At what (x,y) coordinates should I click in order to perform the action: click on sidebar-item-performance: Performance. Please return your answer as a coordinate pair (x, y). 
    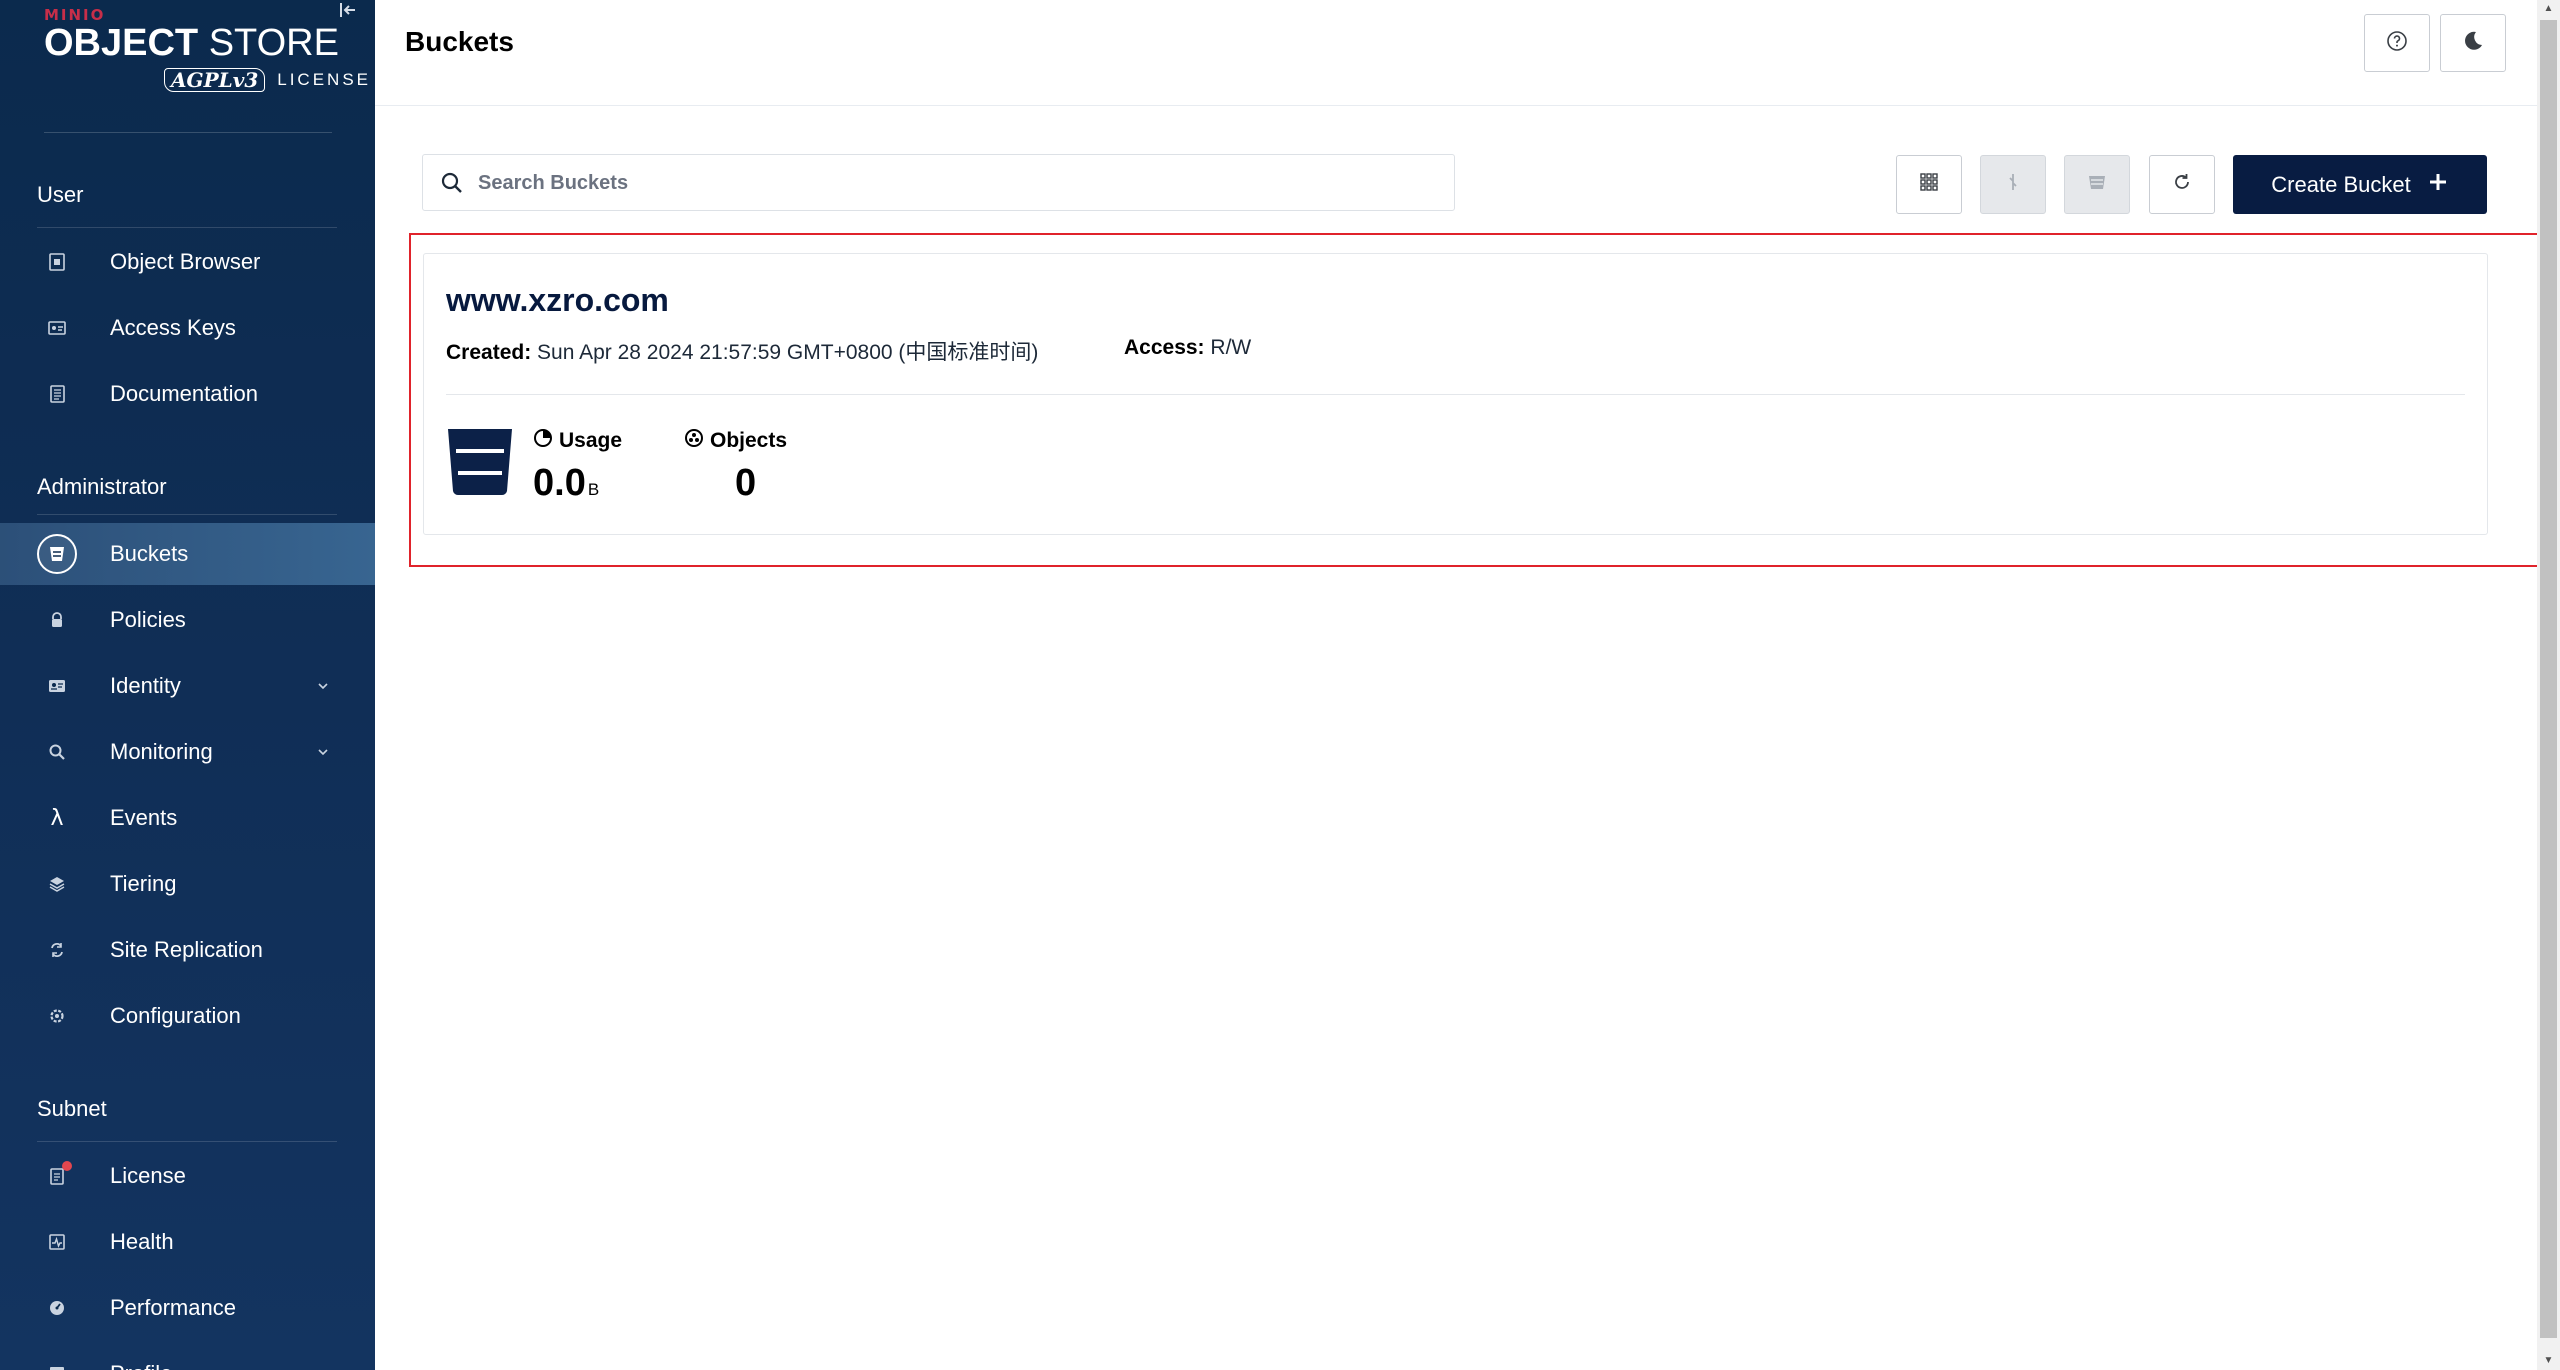
    Looking at the image, I should click on (187, 1308).